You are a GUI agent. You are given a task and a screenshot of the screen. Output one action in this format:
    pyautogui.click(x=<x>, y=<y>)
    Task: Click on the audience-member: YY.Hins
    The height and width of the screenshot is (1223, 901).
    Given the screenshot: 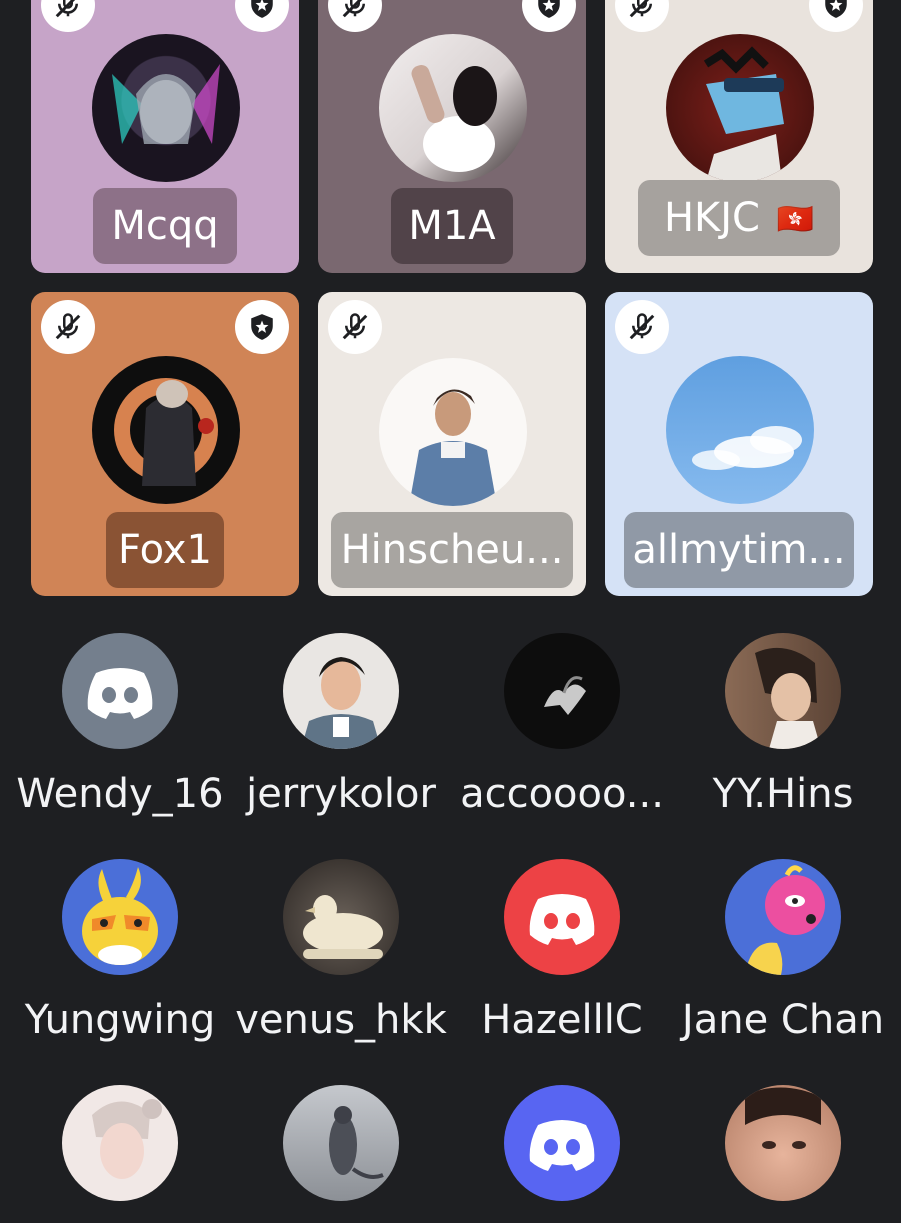 What is the action you would take?
    pyautogui.click(x=783, y=725)
    